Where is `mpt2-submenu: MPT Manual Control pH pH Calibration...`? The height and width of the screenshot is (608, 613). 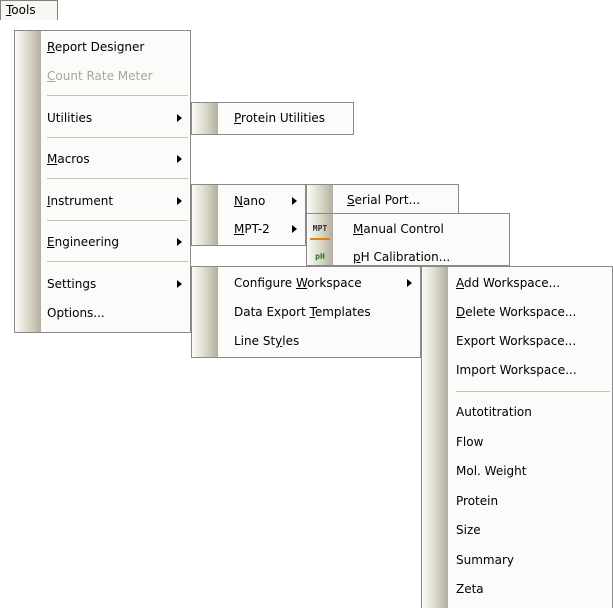 mpt2-submenu: MPT Manual Control pH pH Calibration... is located at coordinates (408, 239).